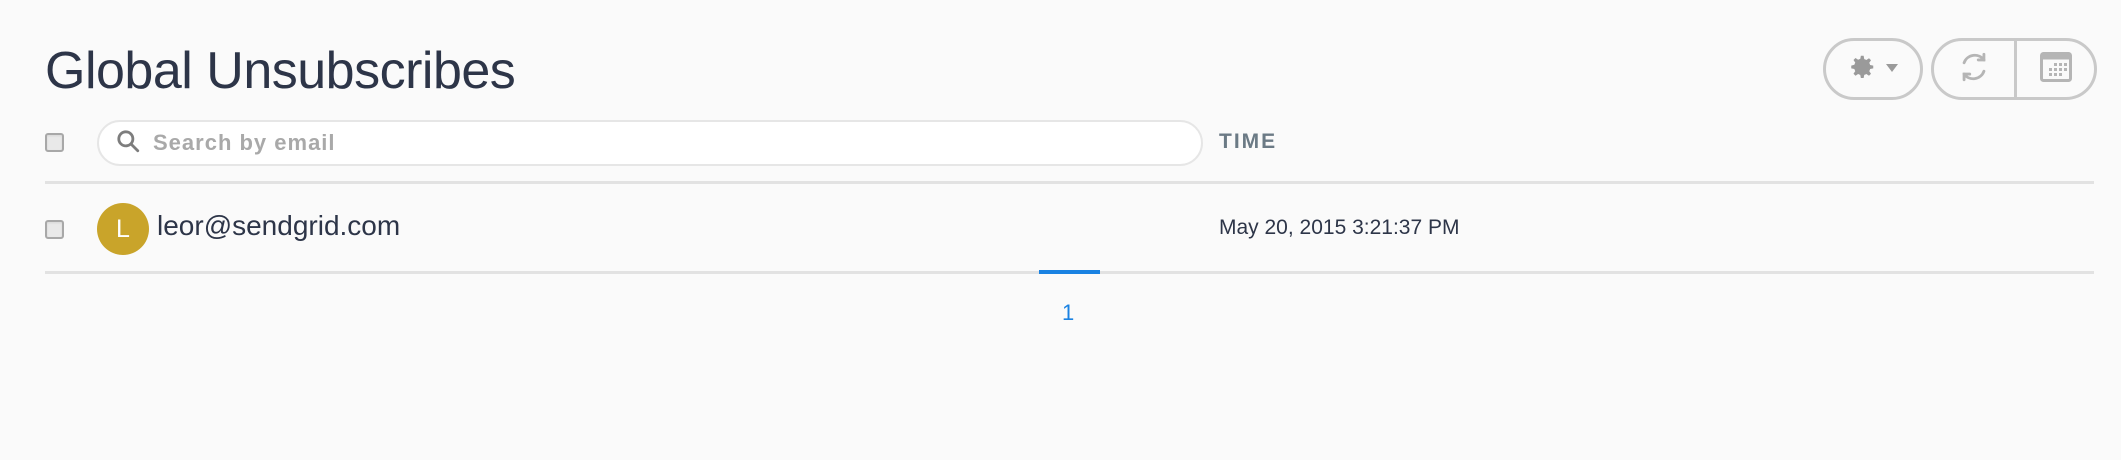 Image resolution: width=2121 pixels, height=460 pixels. I want to click on refresh-button, so click(1974, 69).